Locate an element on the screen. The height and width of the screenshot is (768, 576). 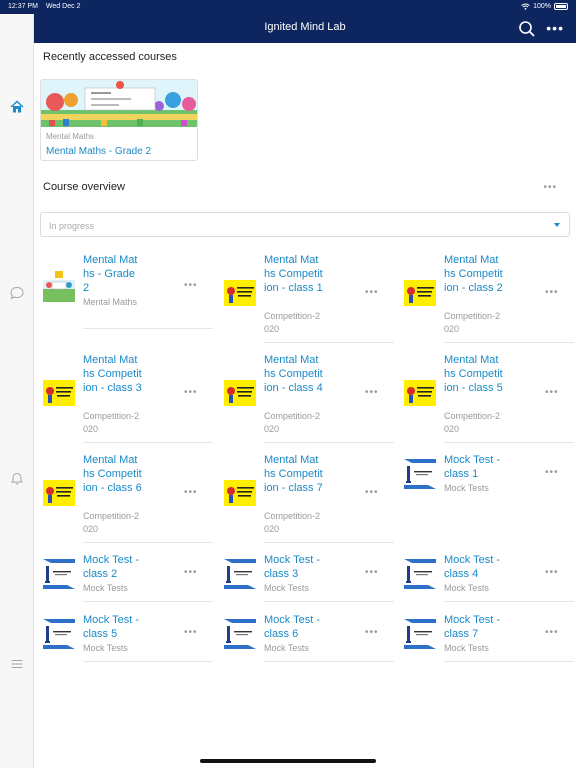
more-horizontal-icon: ••• is located at coordinates (555, 28).